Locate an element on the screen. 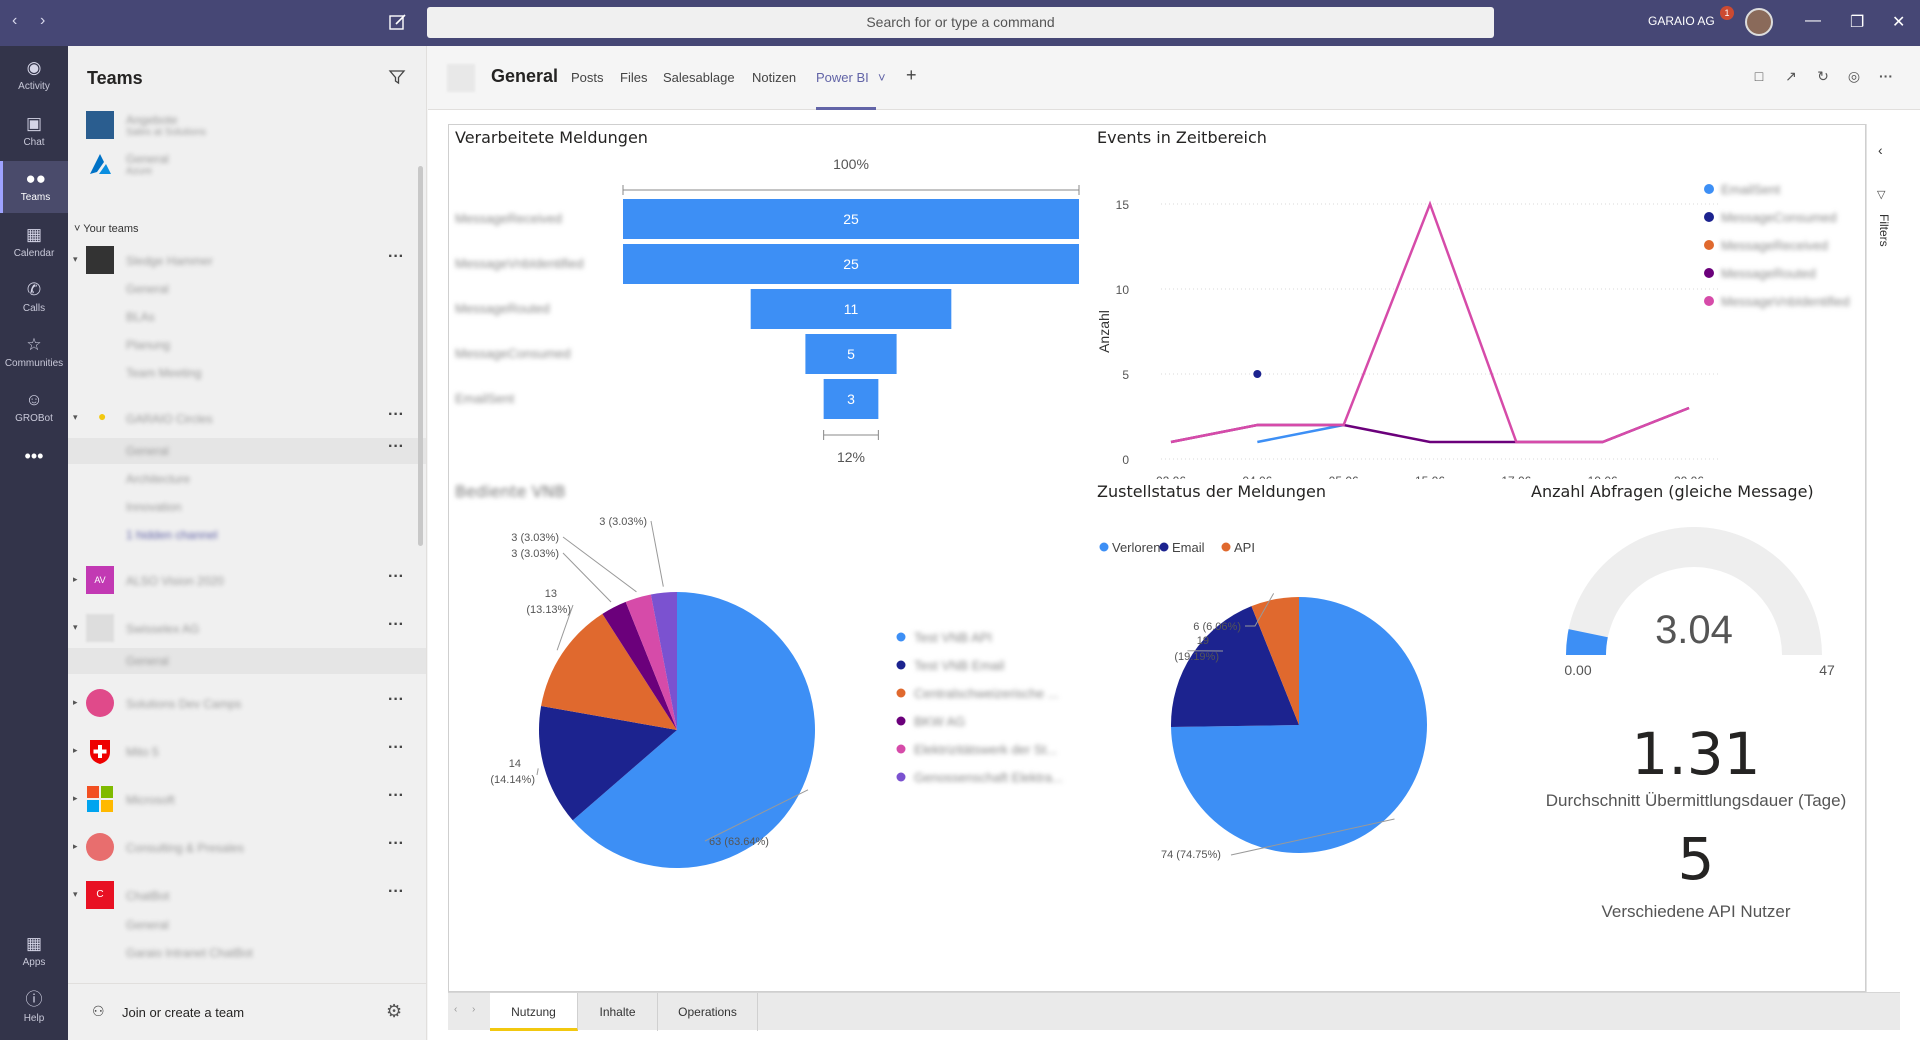 This screenshot has width=1920, height=1040. channel-item: BLAs is located at coordinates (247, 317).